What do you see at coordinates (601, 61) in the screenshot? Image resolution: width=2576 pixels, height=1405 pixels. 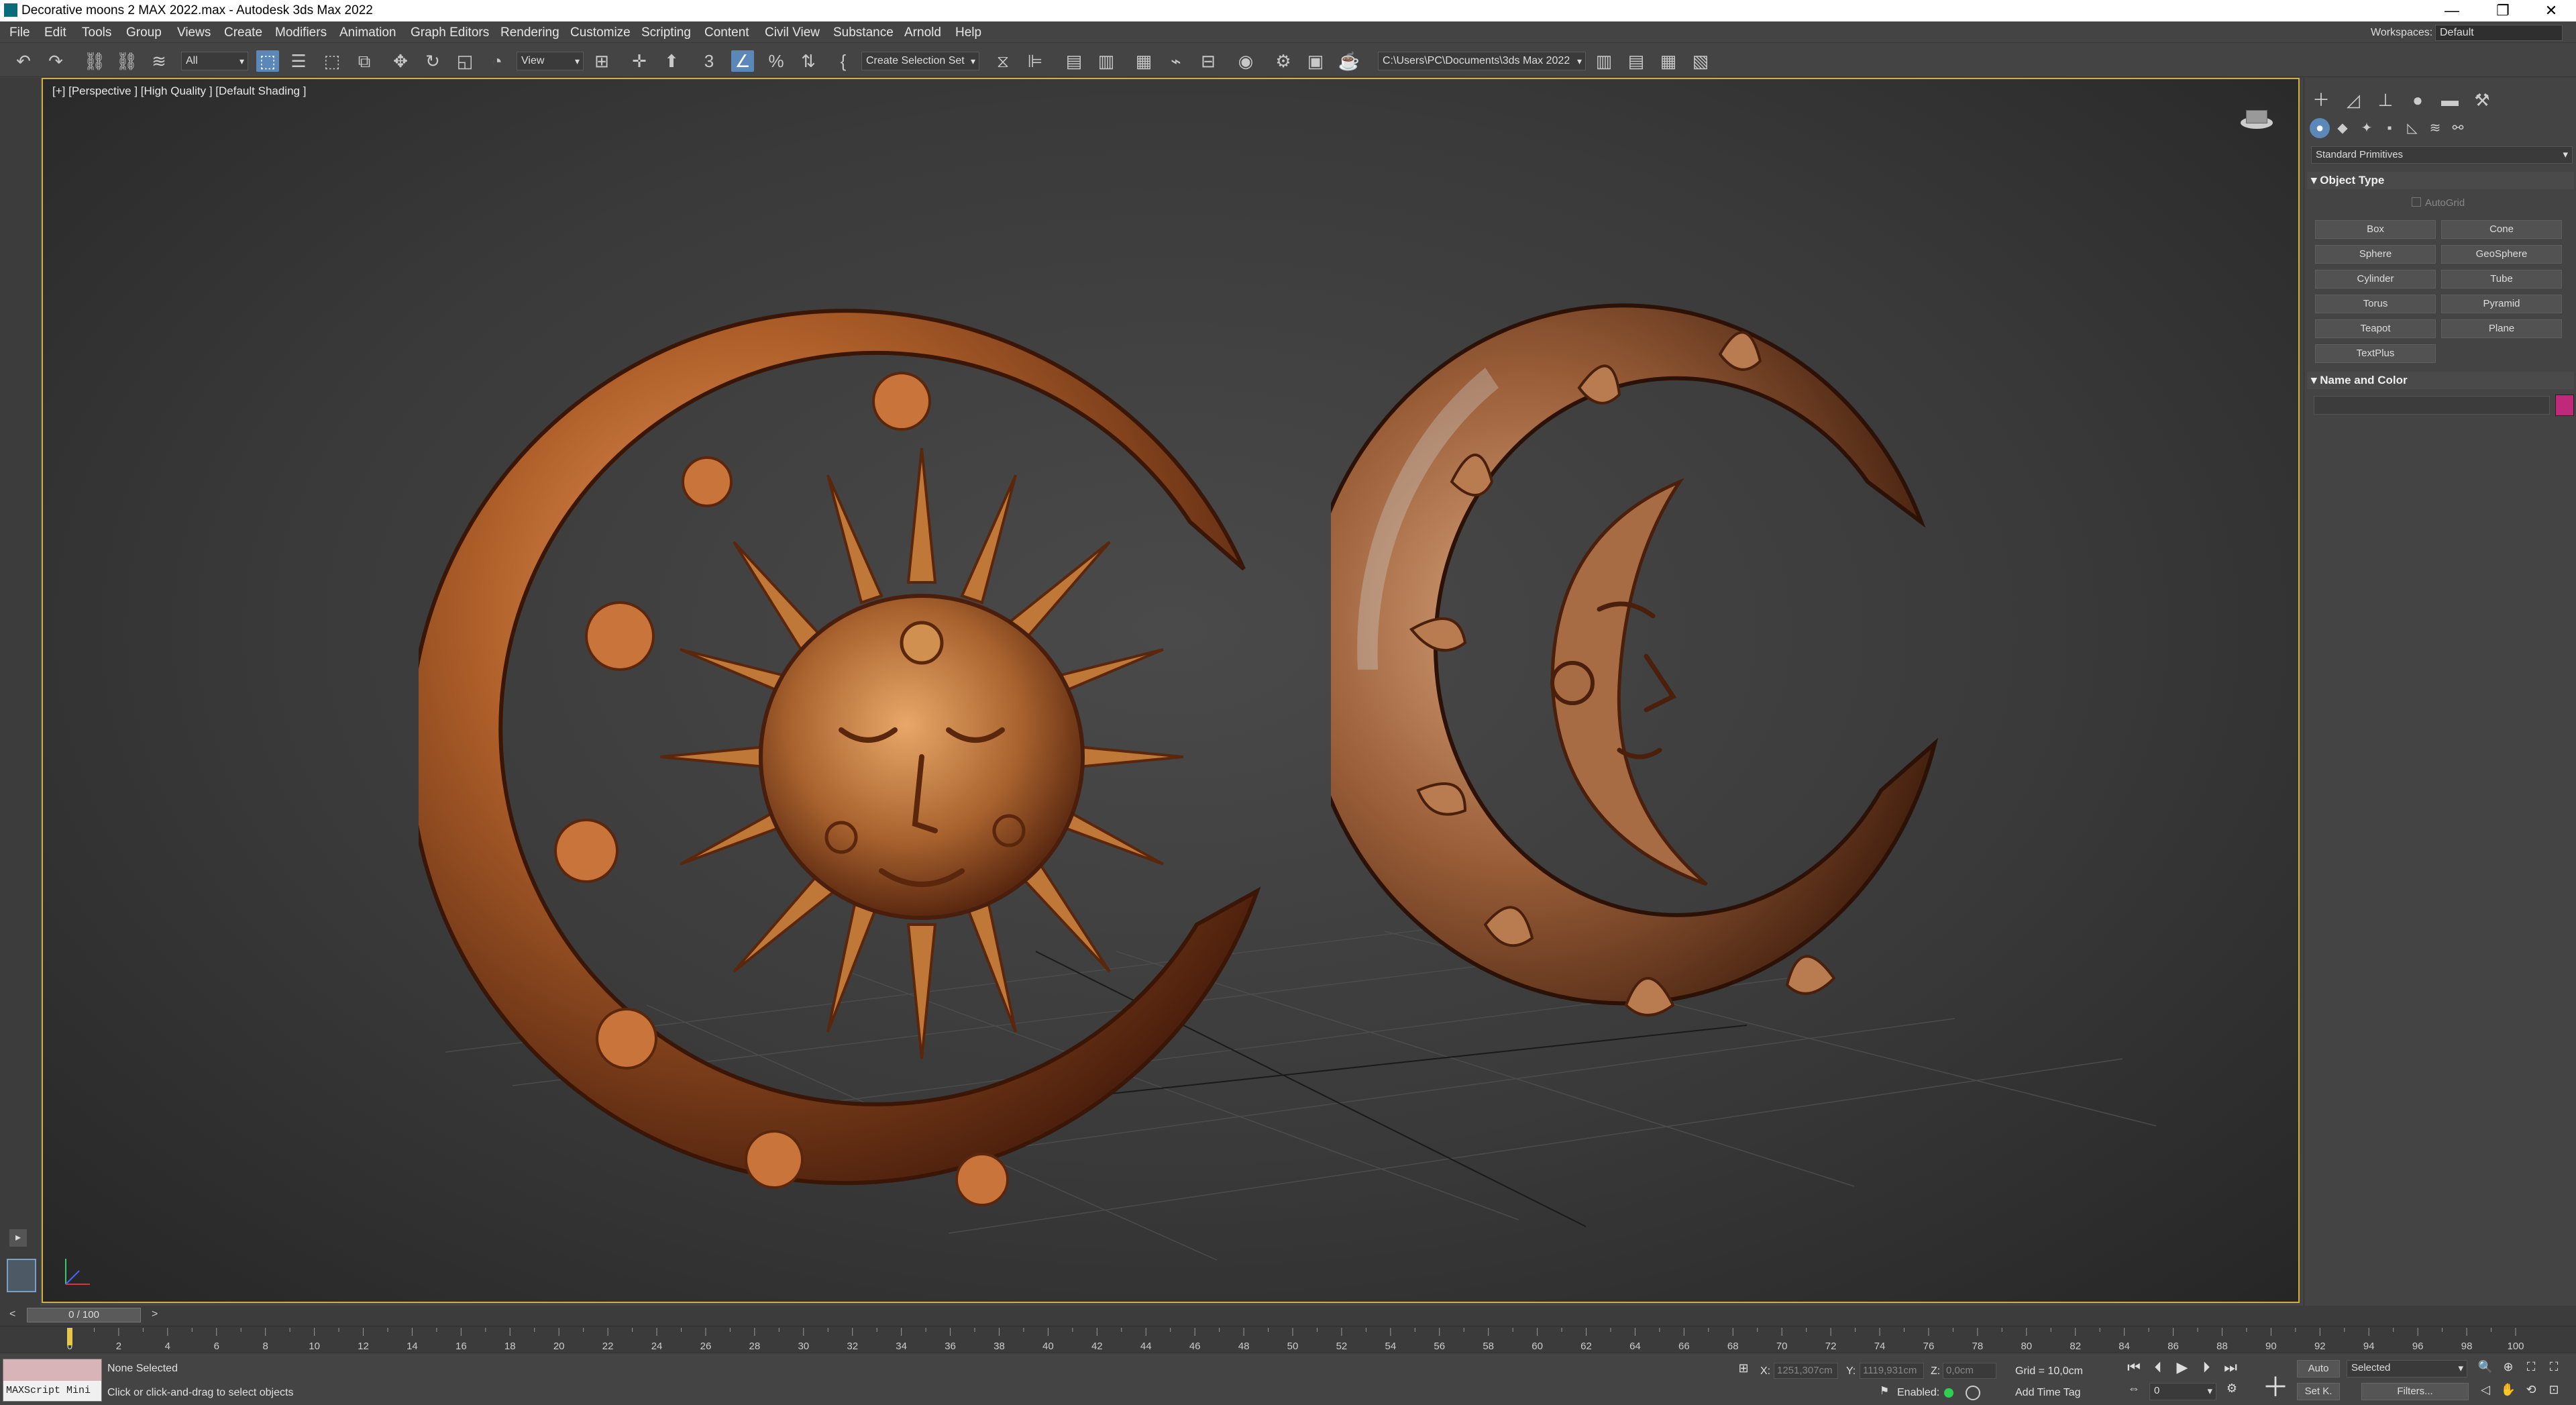 I see `pivot-center-icon: ⊞` at bounding box center [601, 61].